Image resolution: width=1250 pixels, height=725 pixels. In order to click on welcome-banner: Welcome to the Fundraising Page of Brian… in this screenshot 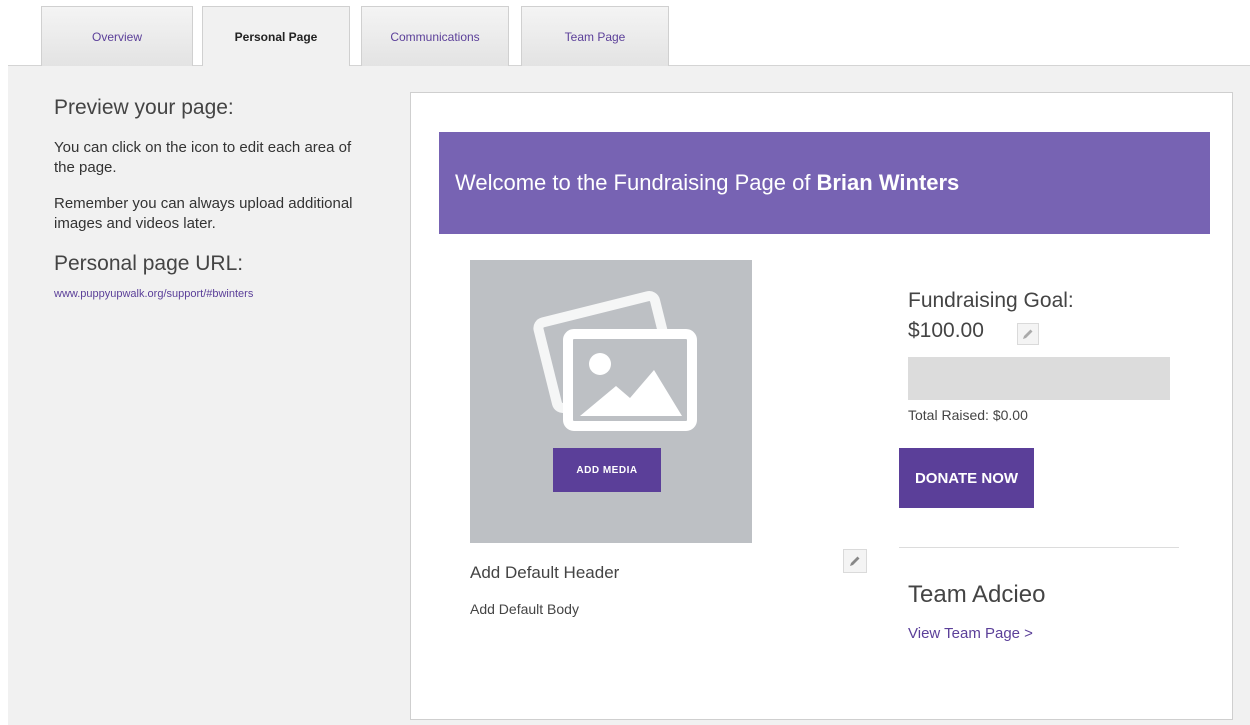, I will do `click(824, 183)`.